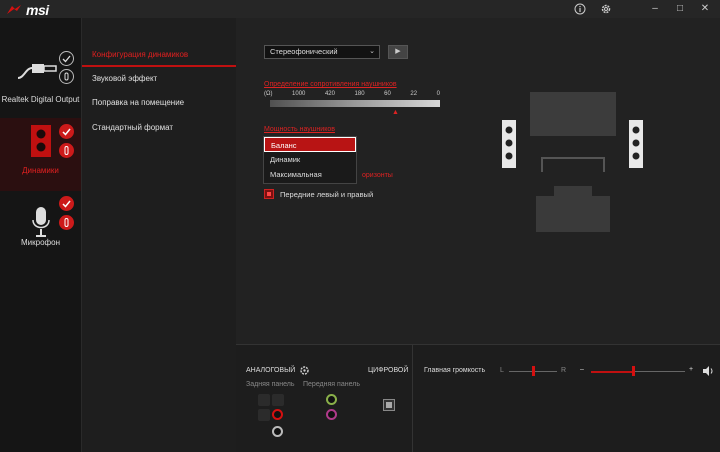 Image resolution: width=720 pixels, height=452 pixels. I want to click on front-panel-label: Передняя панель, so click(331, 384).